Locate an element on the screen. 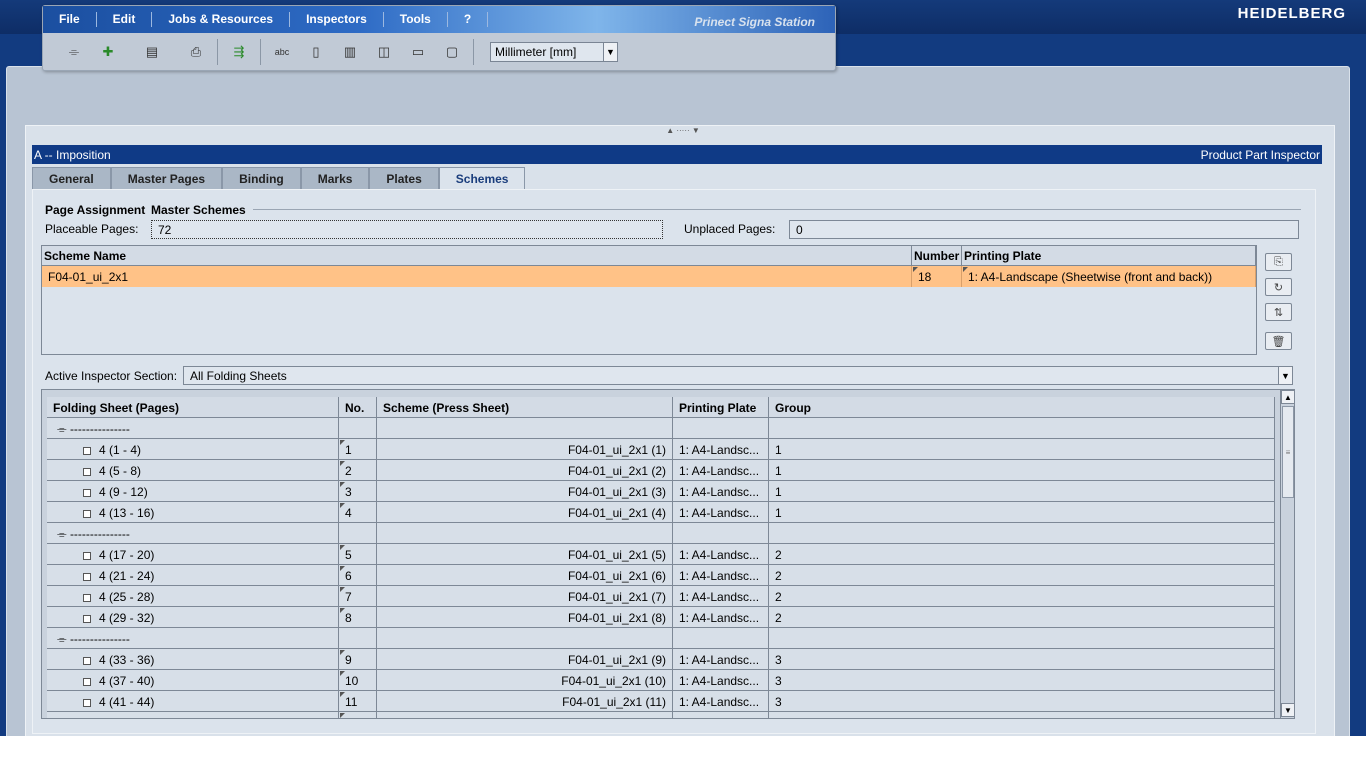  scroll-up-icon: ▲ is located at coordinates (1287, 397).